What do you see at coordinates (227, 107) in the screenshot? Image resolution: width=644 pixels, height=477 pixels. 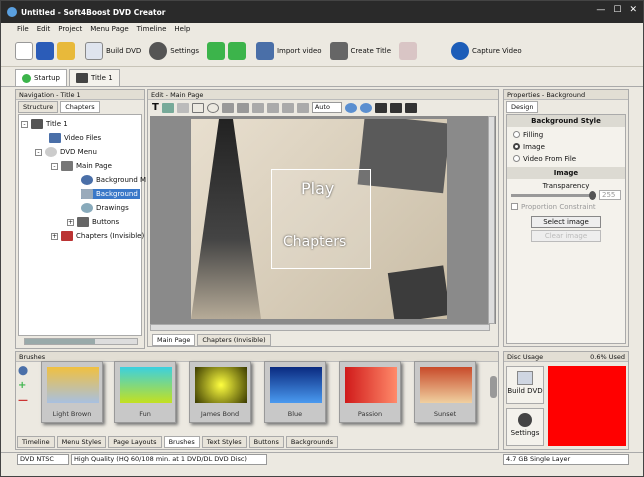 I see `pie-tool-icon` at bounding box center [227, 107].